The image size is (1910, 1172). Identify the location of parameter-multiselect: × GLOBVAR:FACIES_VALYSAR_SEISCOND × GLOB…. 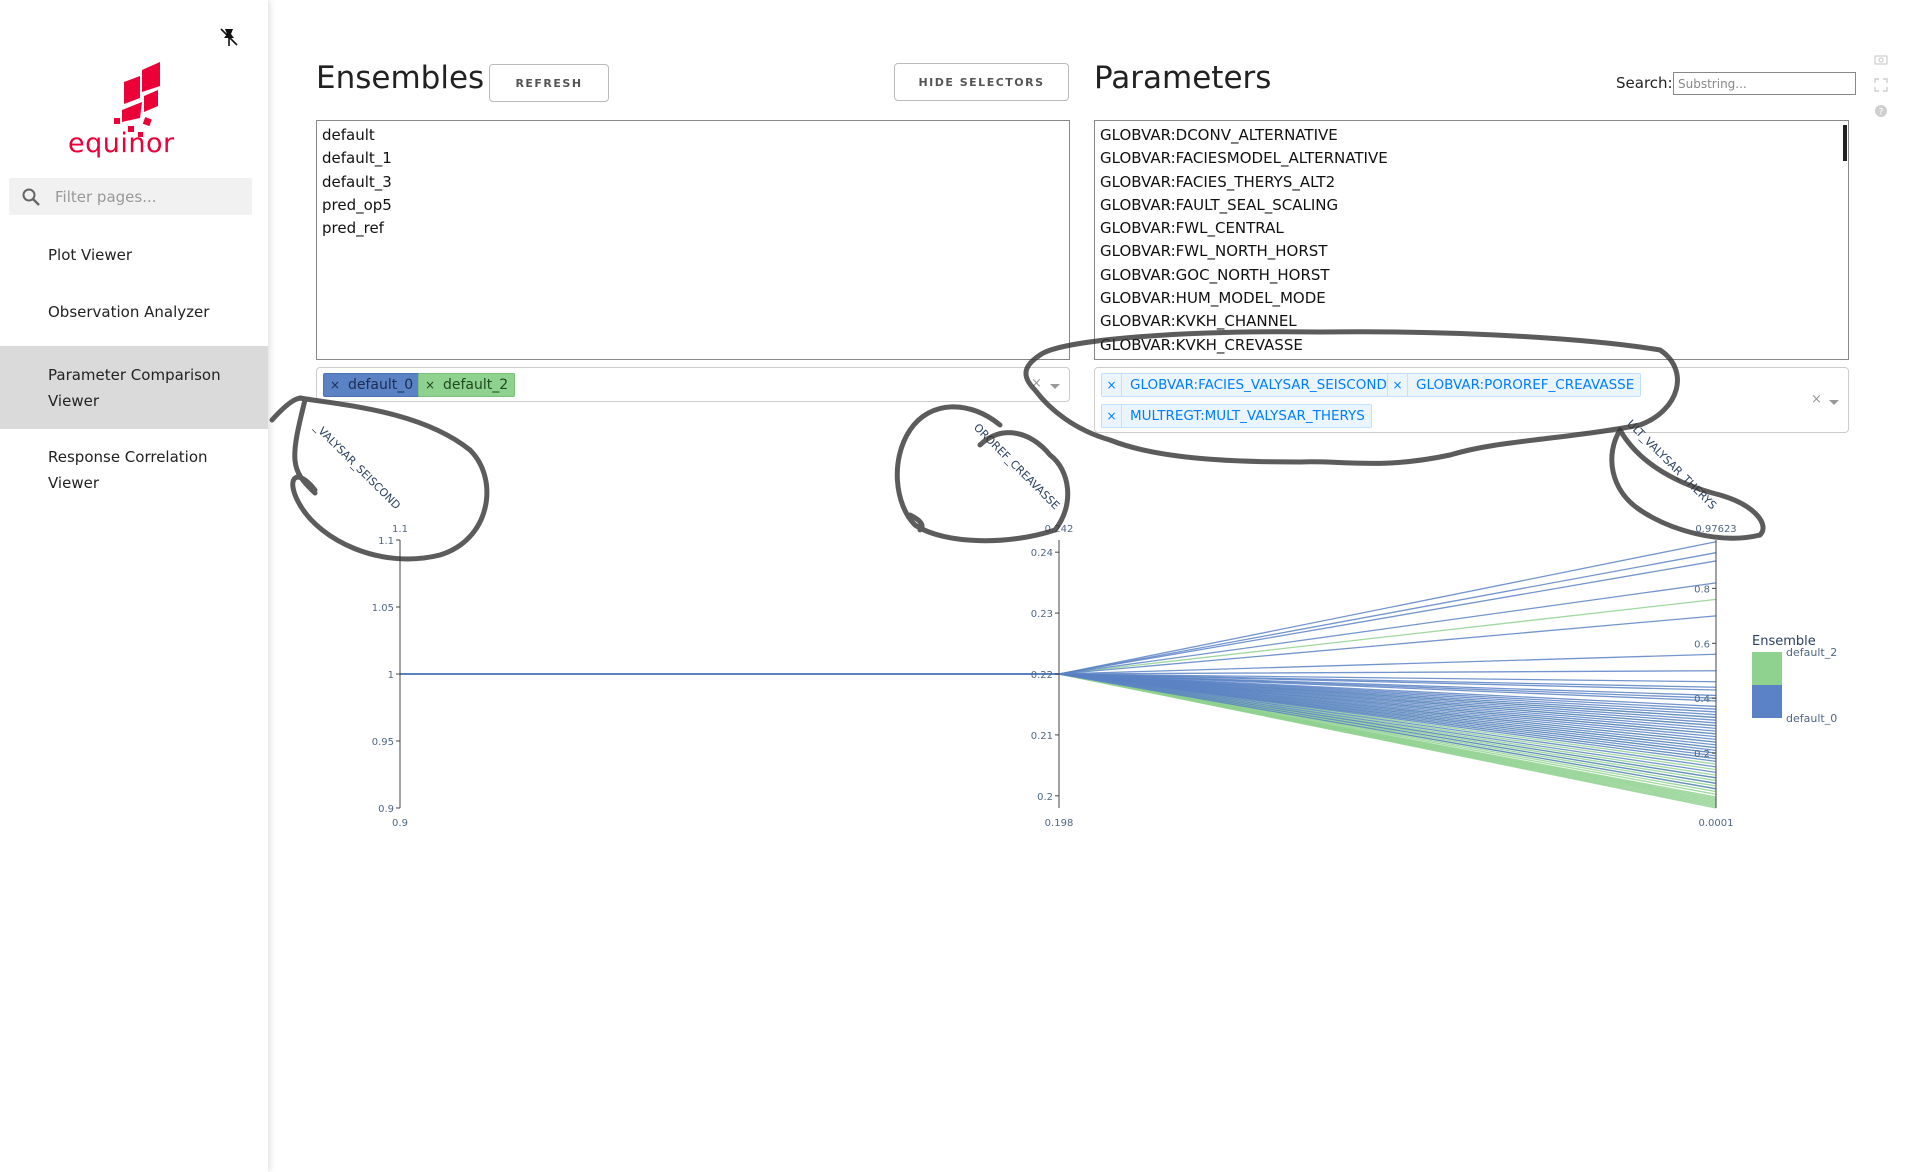
(1471, 400).